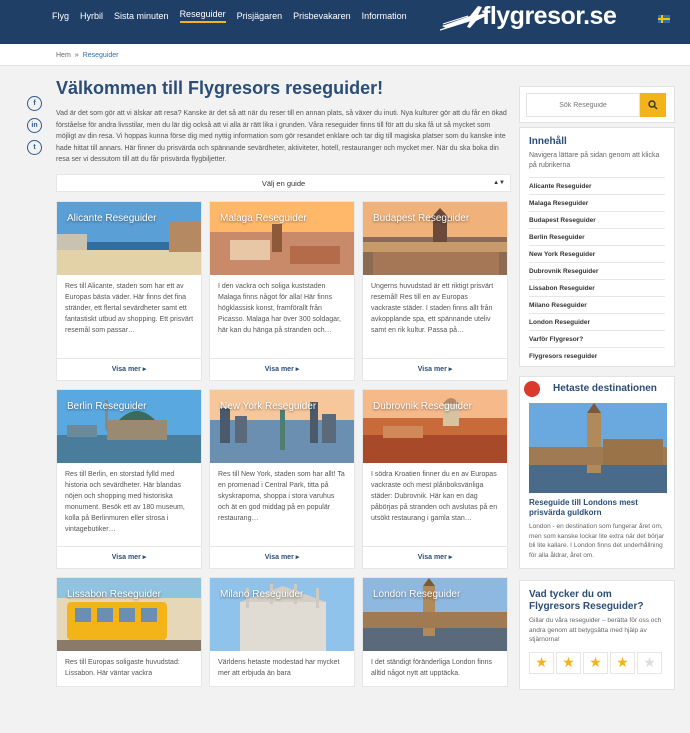 The image size is (690, 733). I want to click on toc-item: Alicante Reseguider, so click(597, 185).